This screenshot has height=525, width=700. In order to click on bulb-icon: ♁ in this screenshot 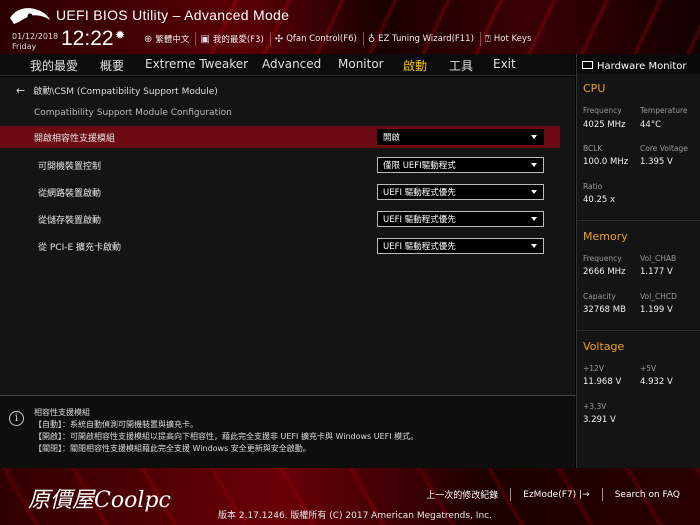, I will do `click(371, 39)`.